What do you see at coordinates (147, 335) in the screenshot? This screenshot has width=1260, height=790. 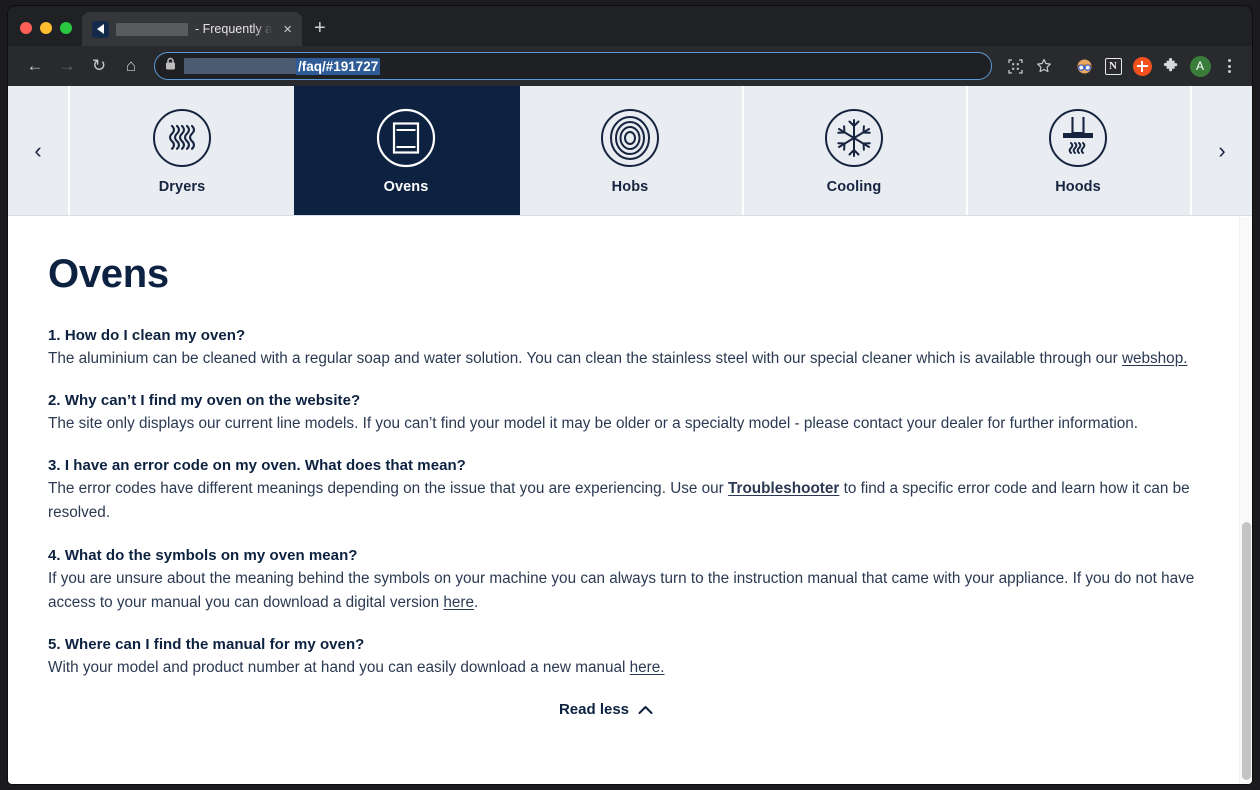 I see `faq-question: 1. How do I clean my oven?` at bounding box center [147, 335].